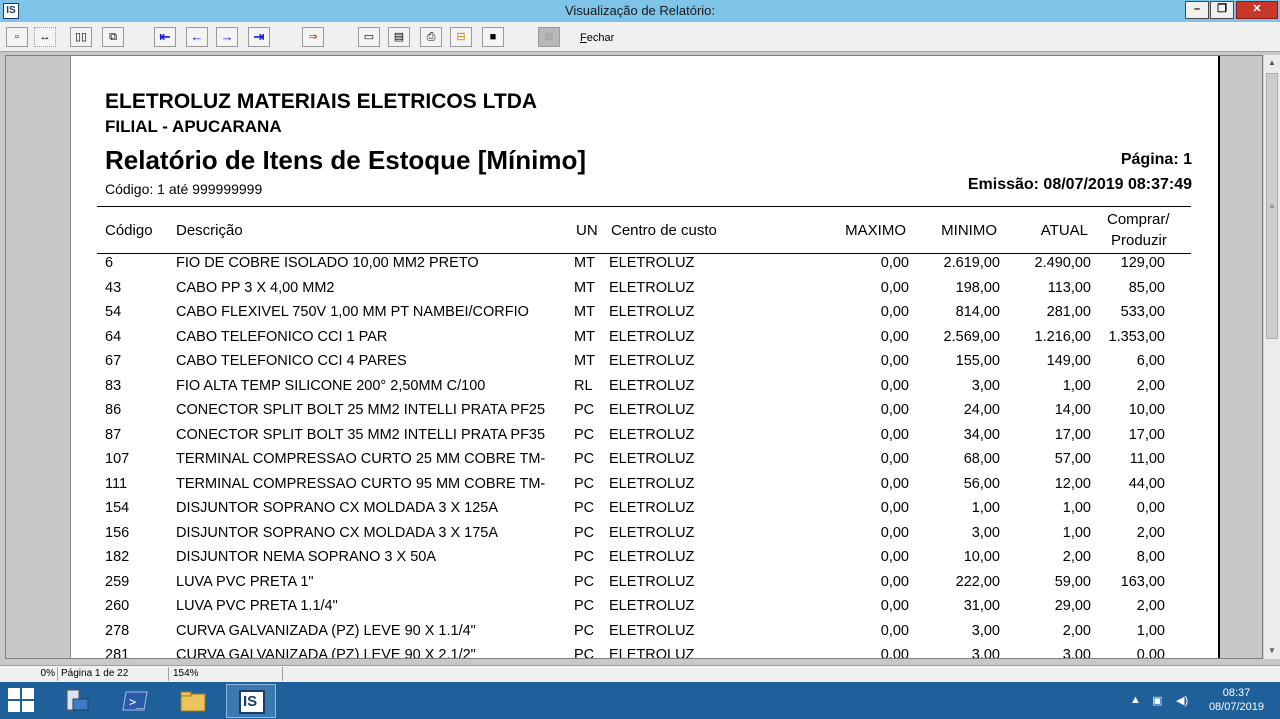 Image resolution: width=1280 pixels, height=719 pixels. Describe the element at coordinates (1142, 581) in the screenshot. I see `cell-comprar: 163,00` at that location.